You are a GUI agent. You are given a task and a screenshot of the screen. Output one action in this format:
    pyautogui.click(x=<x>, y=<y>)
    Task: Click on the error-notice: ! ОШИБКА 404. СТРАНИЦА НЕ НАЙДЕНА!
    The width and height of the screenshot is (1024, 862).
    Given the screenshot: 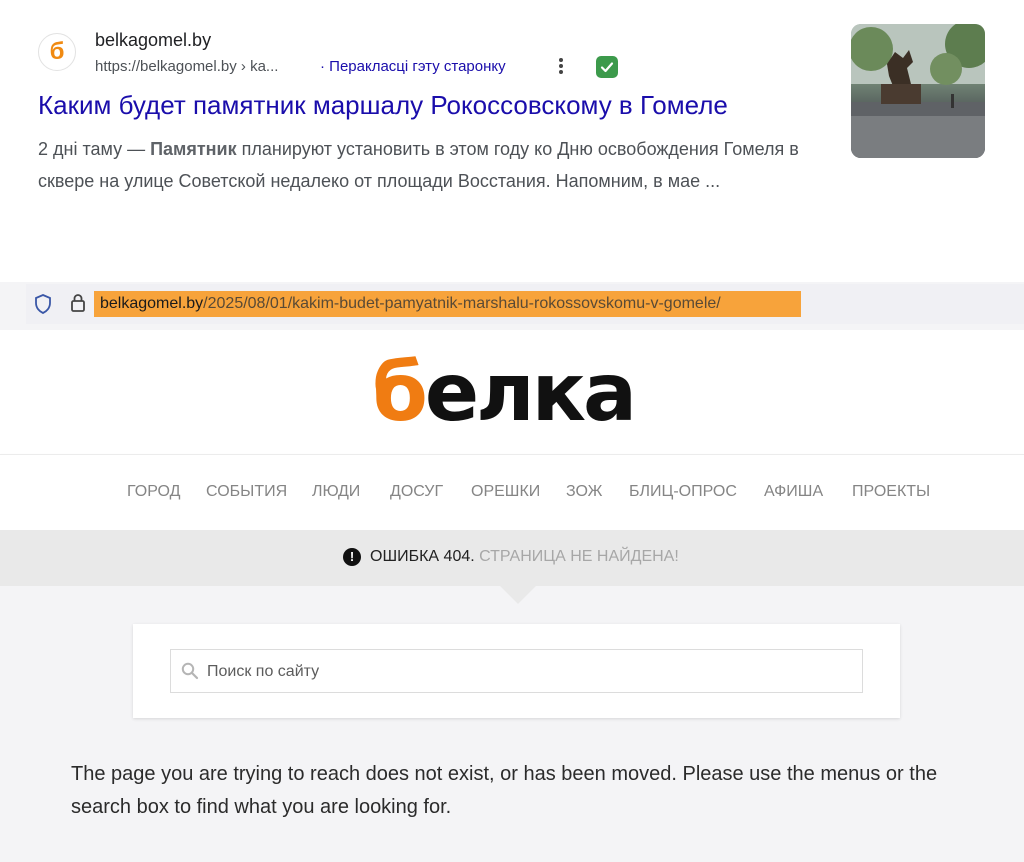 What is the action you would take?
    pyautogui.click(x=512, y=558)
    